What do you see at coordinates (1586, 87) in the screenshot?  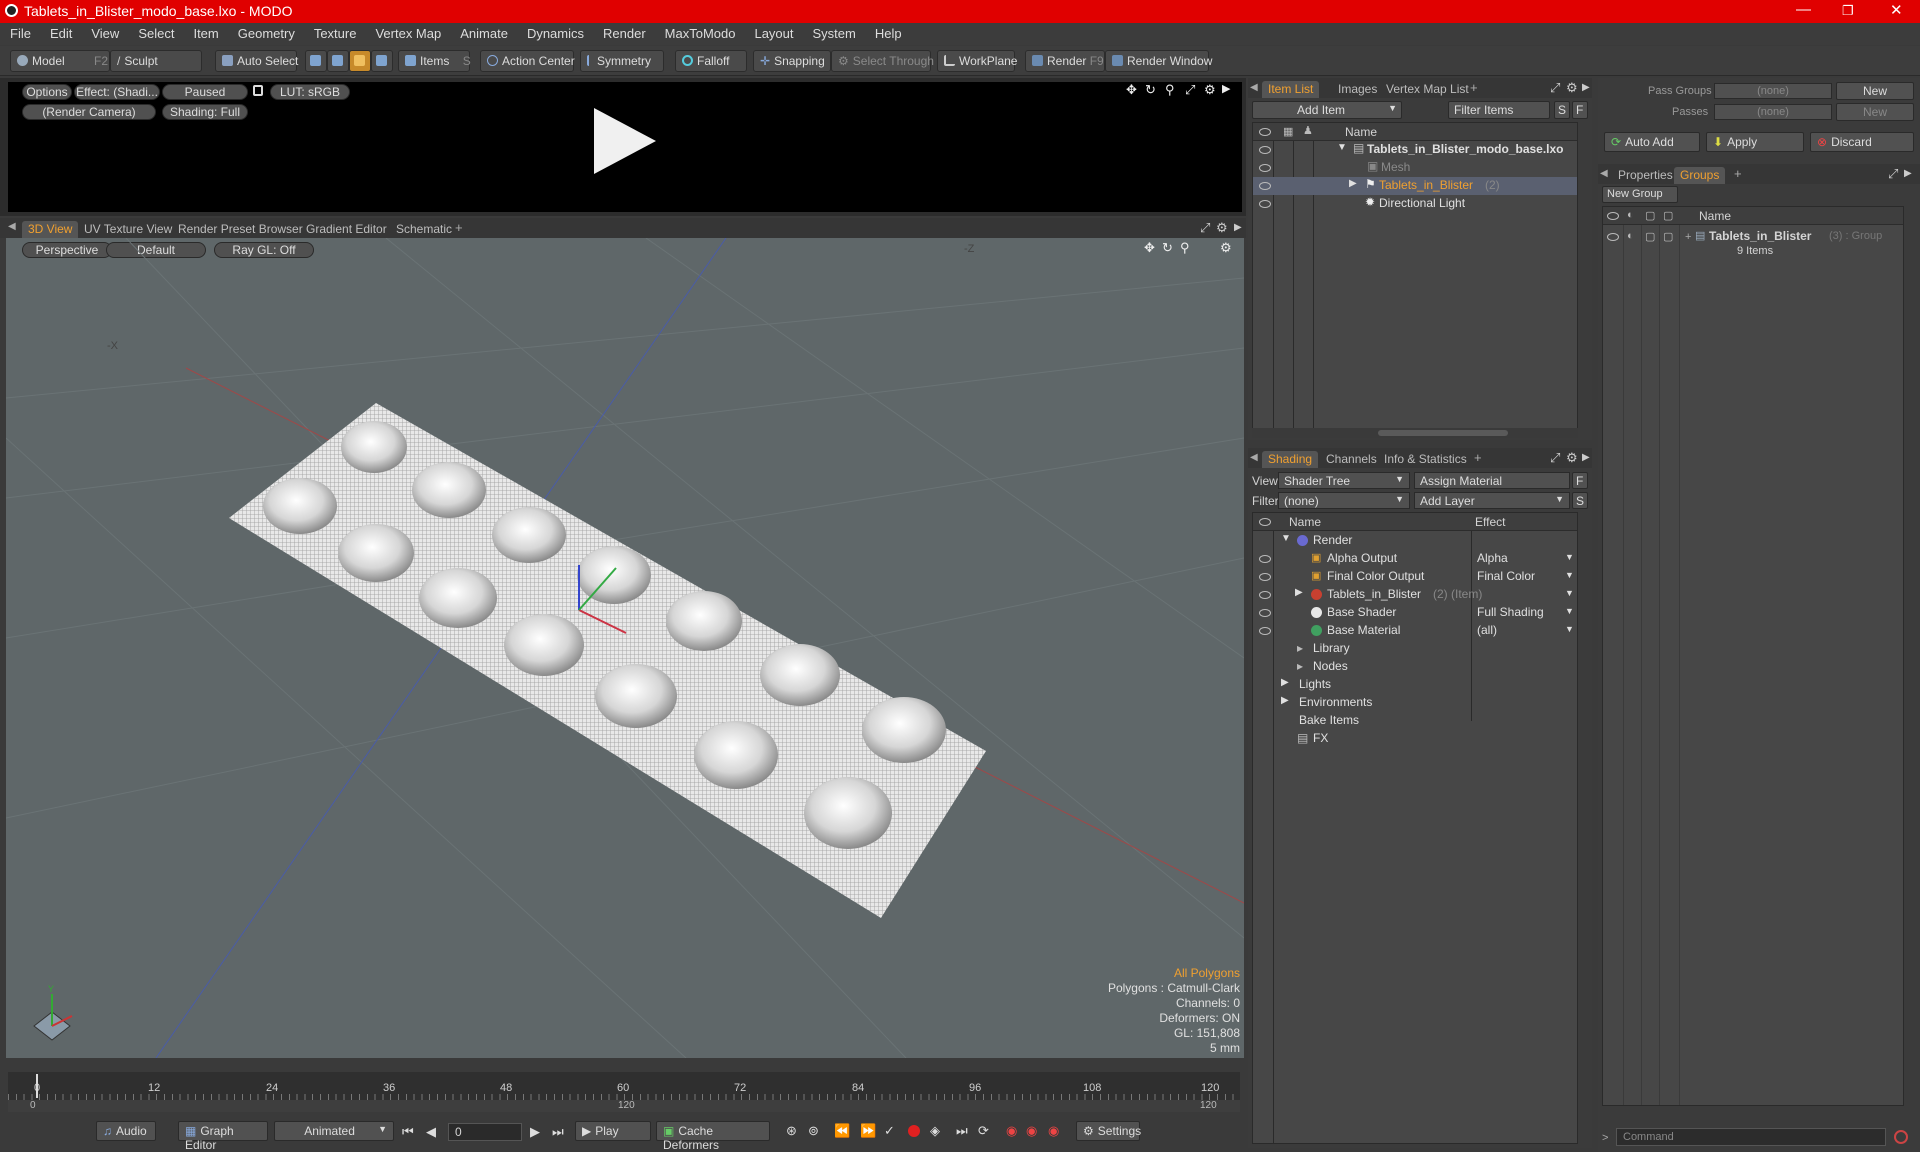 I see `item-arrow-icon: ▶` at bounding box center [1586, 87].